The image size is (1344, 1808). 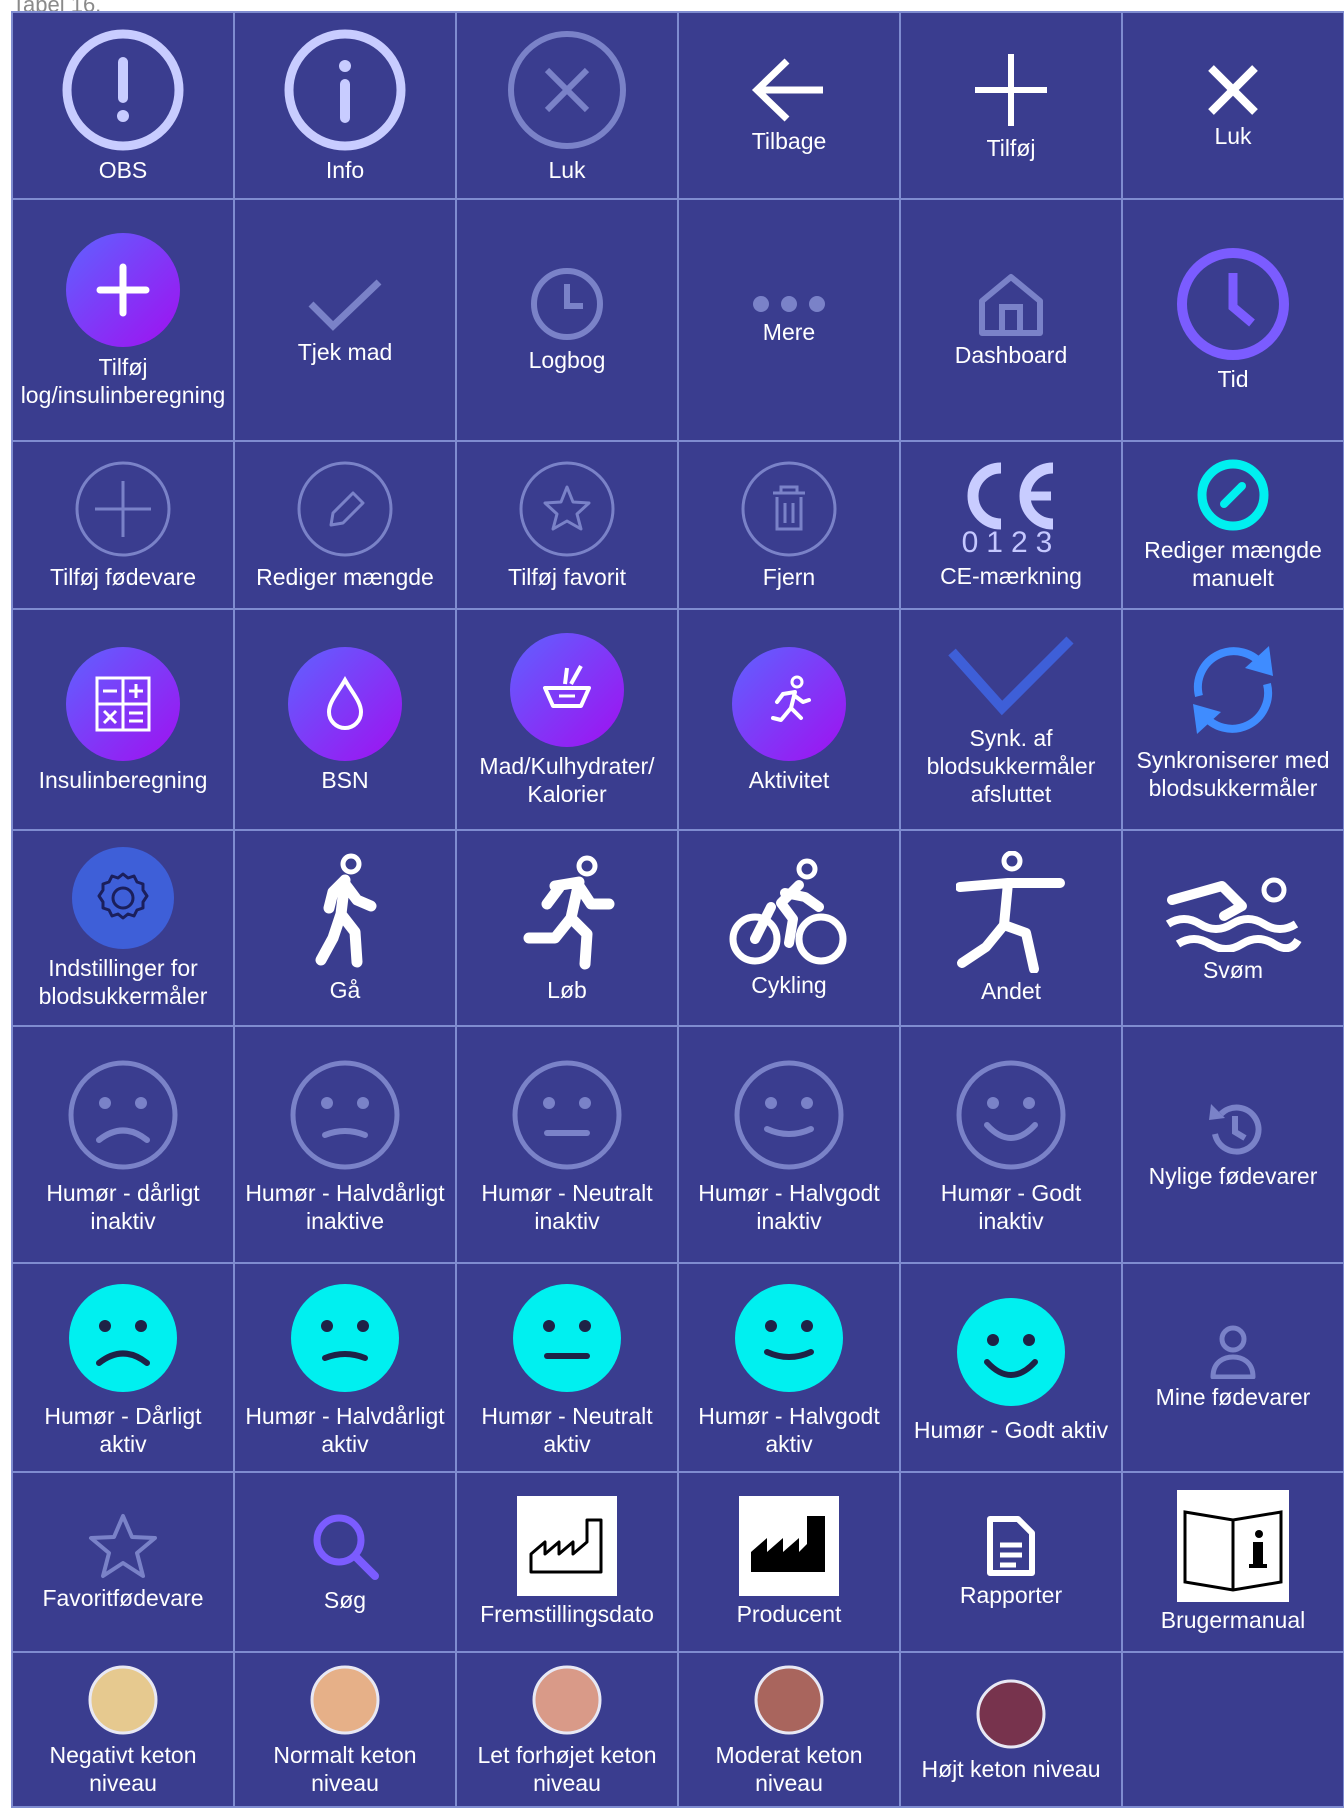 I want to click on close-icon, so click(x=1233, y=90).